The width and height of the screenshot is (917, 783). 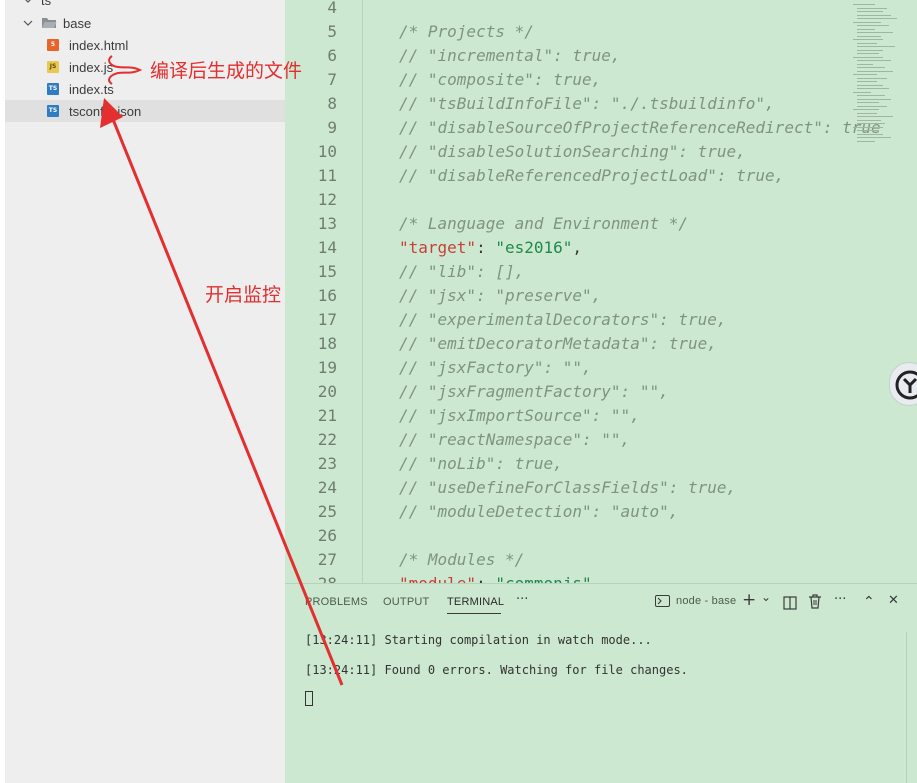 I want to click on code-text: // "lib": [],, so click(x=462, y=271).